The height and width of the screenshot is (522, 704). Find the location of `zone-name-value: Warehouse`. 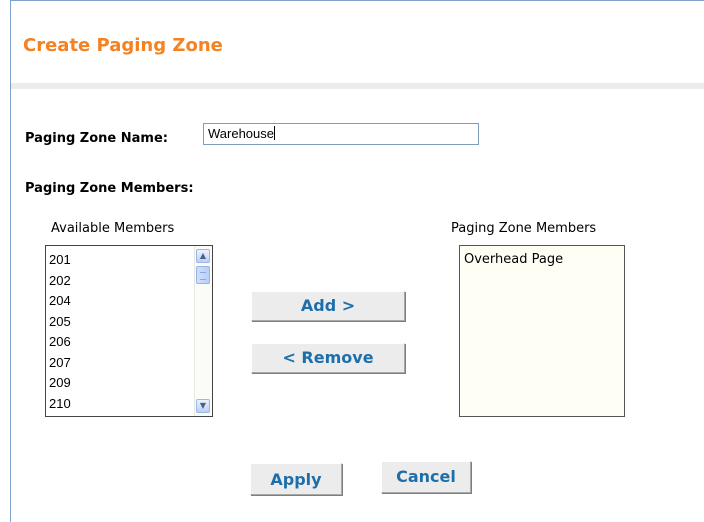

zone-name-value: Warehouse is located at coordinates (241, 133).